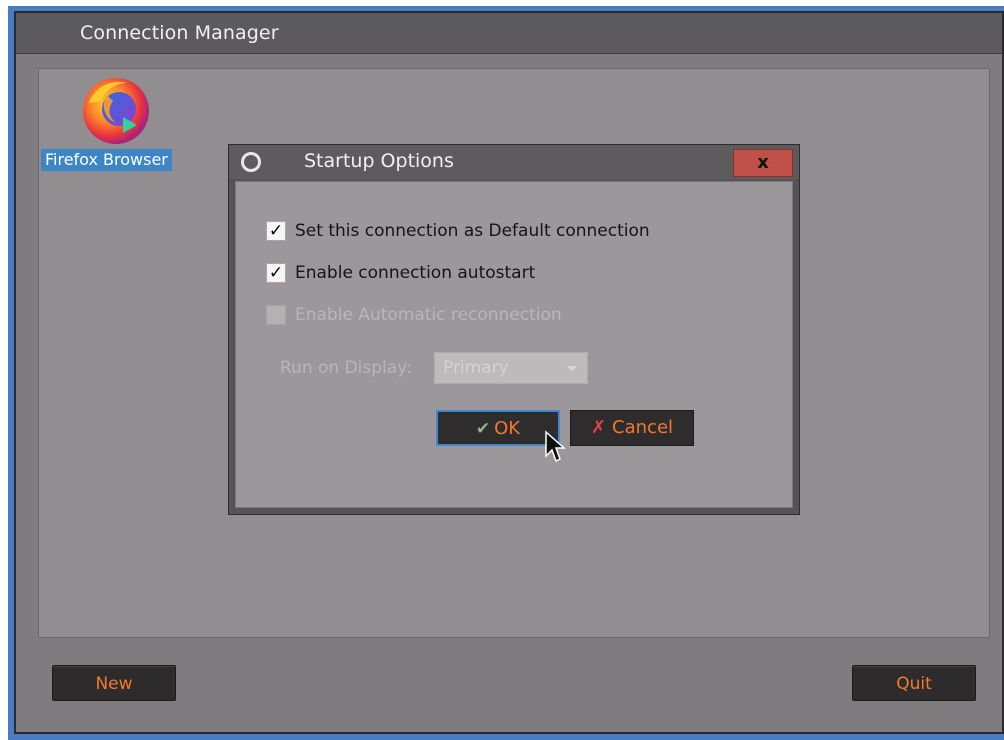 The image size is (1004, 740). What do you see at coordinates (914, 683) in the screenshot?
I see `quit-button: Quit` at bounding box center [914, 683].